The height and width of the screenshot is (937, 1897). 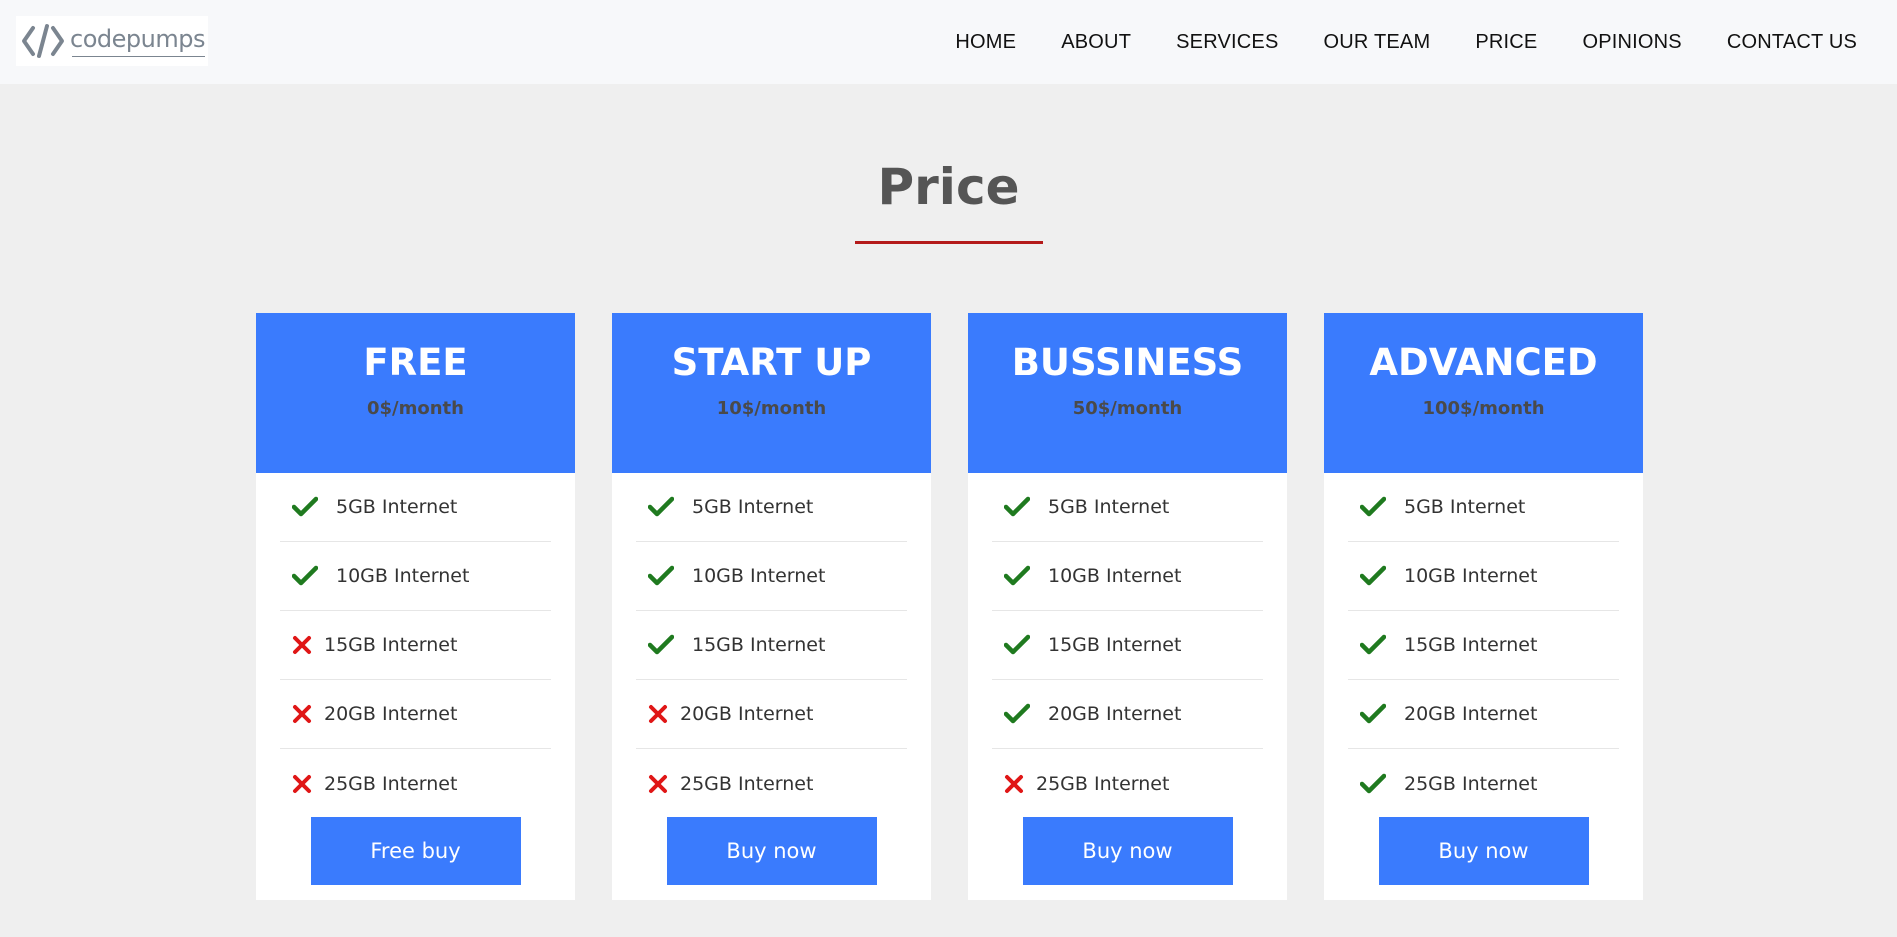 I want to click on plan-name: ADVANCED, so click(x=1483, y=362).